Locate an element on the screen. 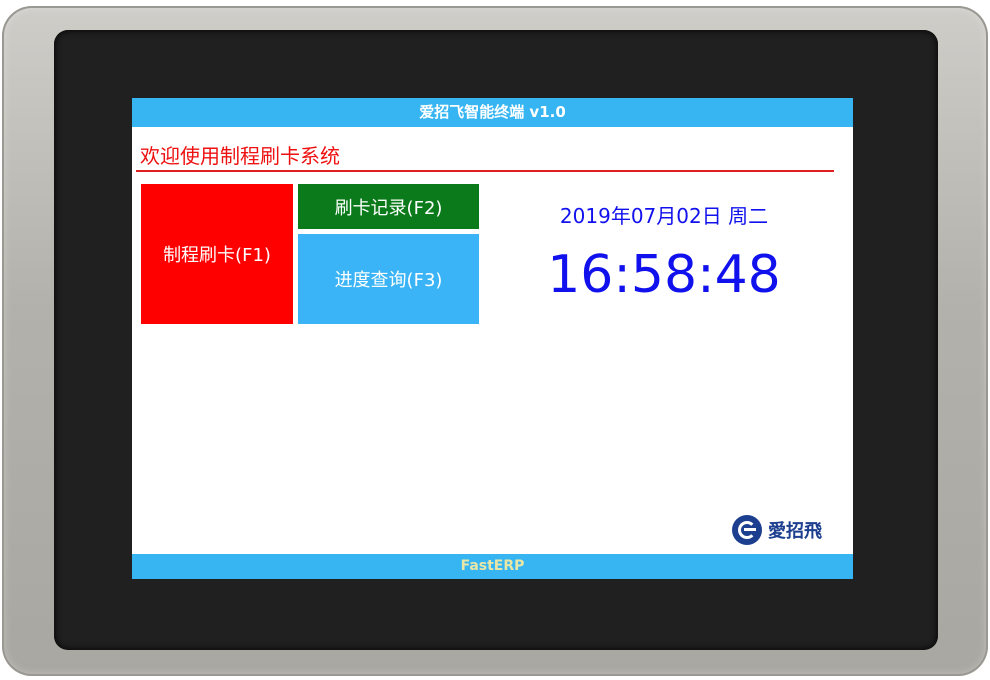  card-swipe-button: 制程刷卡(F1) is located at coordinates (217, 254).